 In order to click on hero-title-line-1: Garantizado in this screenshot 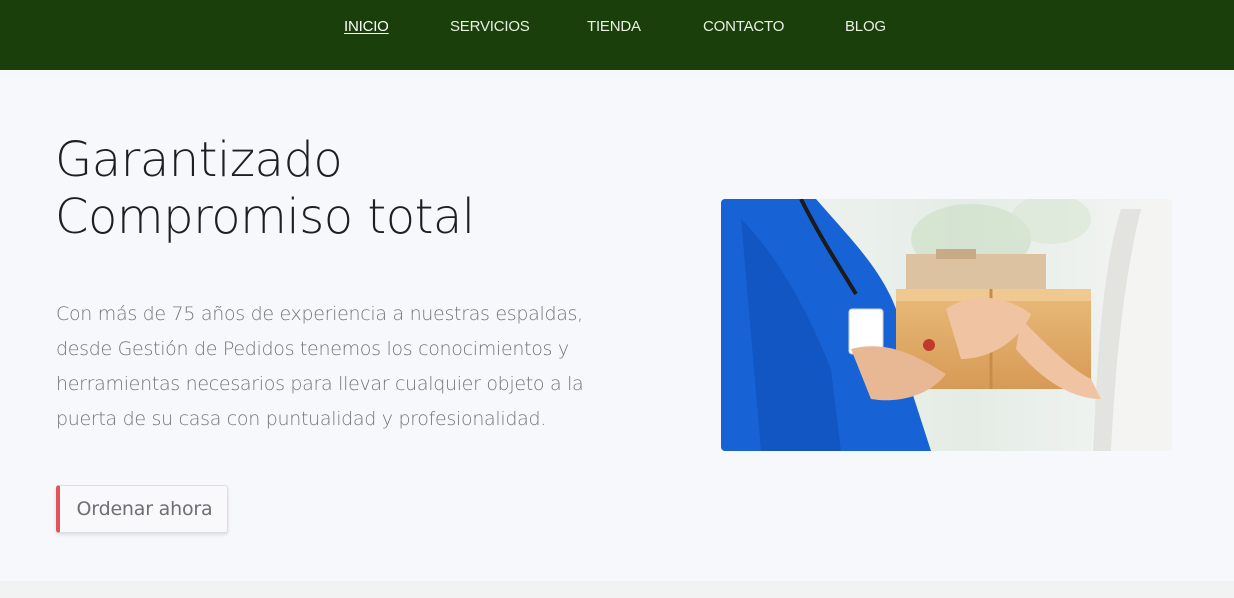, I will do `click(199, 160)`.